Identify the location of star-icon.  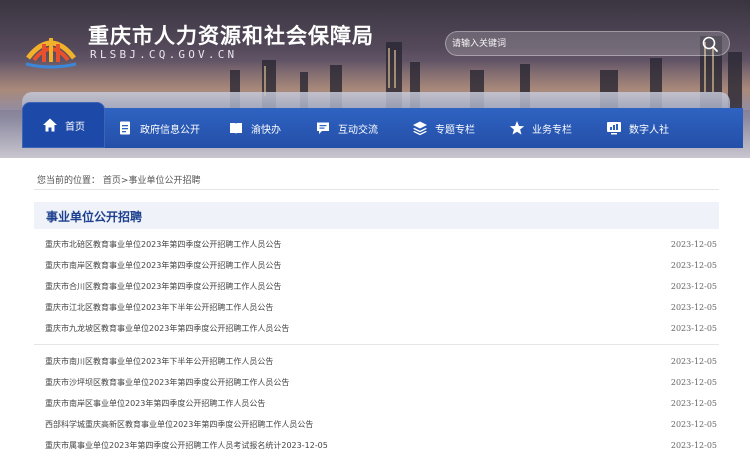
(517, 128).